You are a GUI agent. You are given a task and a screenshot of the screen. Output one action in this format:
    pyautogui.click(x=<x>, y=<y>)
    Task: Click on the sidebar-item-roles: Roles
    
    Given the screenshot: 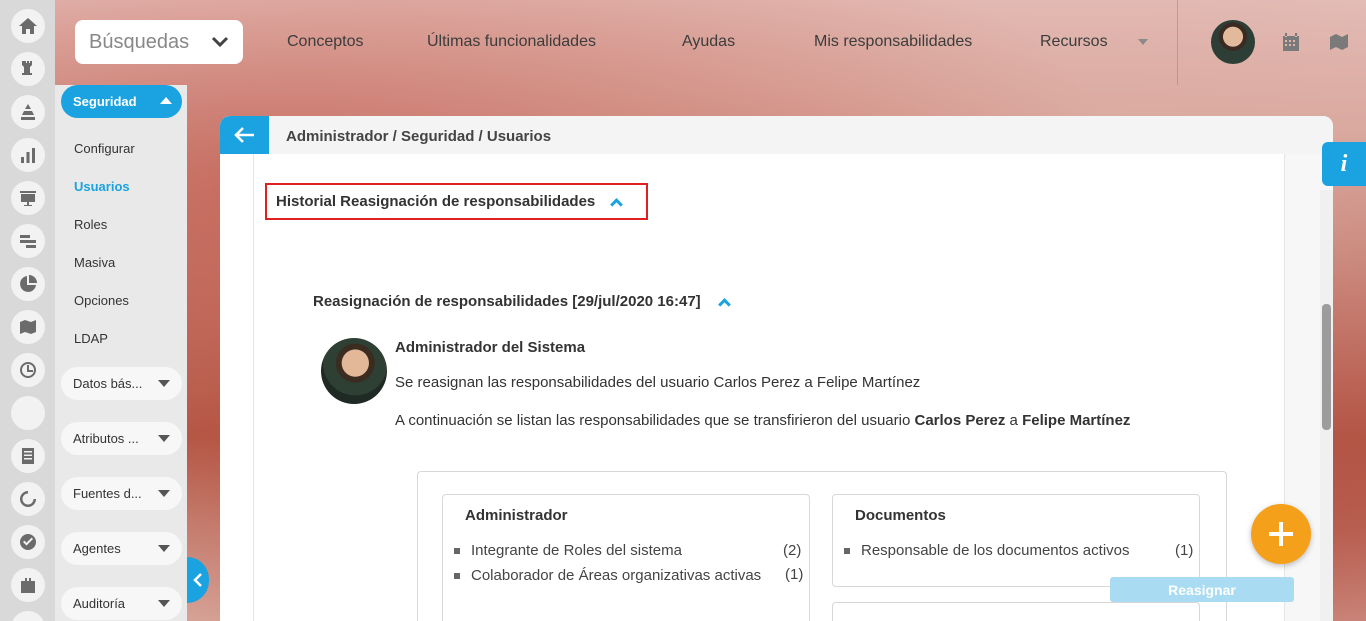 What is the action you would take?
    pyautogui.click(x=90, y=224)
    